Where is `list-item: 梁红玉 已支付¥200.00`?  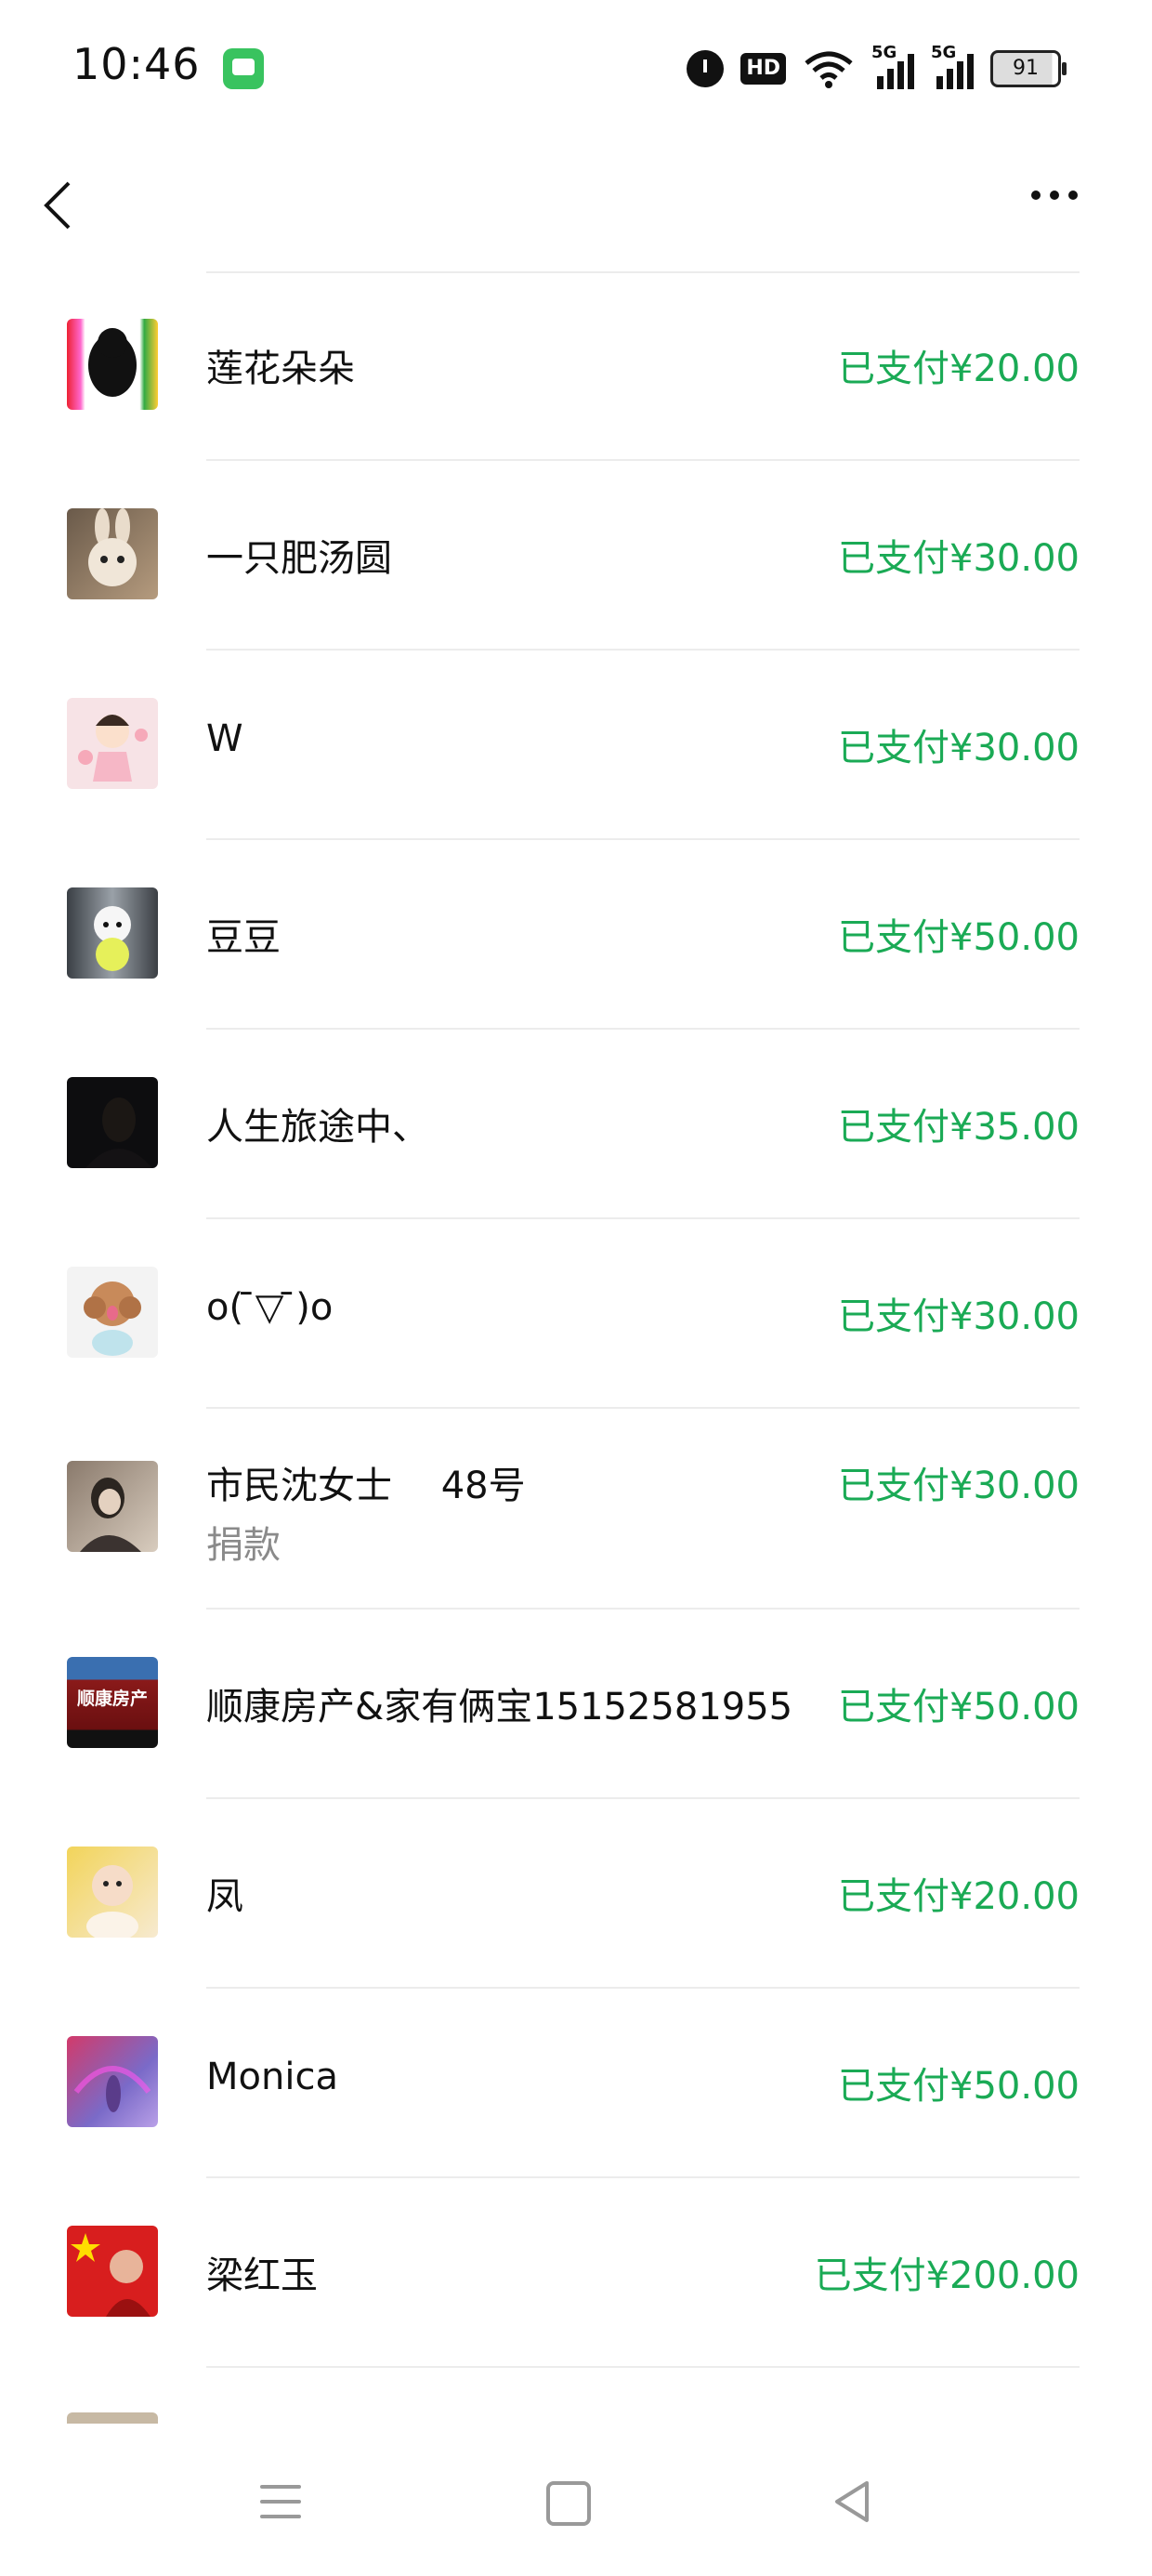 list-item: 梁红玉 已支付¥200.00 is located at coordinates (573, 2273).